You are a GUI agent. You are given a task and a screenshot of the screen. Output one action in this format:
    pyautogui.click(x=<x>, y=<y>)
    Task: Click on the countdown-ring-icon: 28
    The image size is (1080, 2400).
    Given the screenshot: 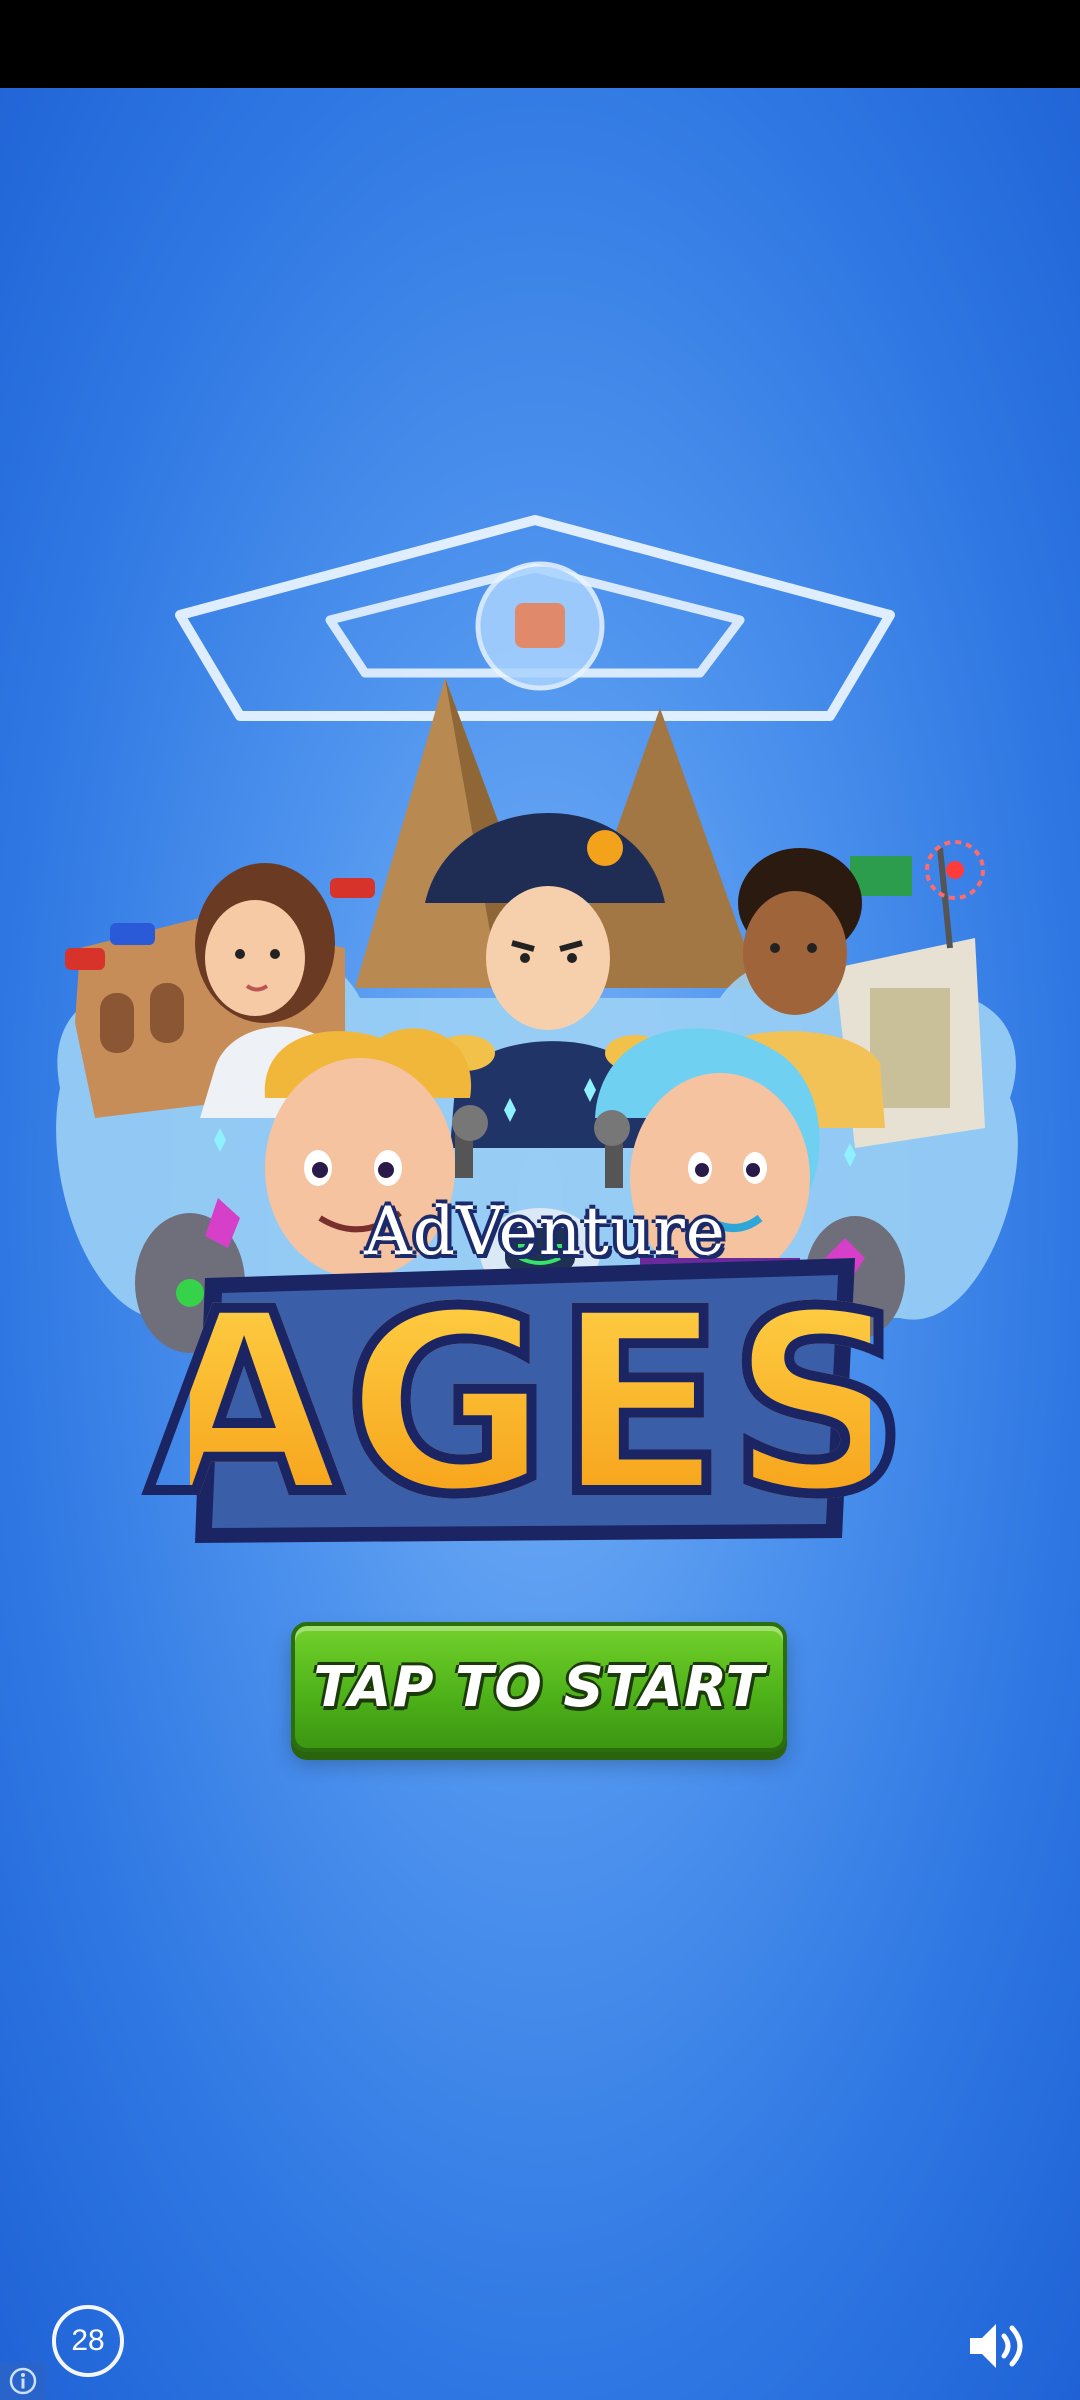 What is the action you would take?
    pyautogui.click(x=88, y=2341)
    